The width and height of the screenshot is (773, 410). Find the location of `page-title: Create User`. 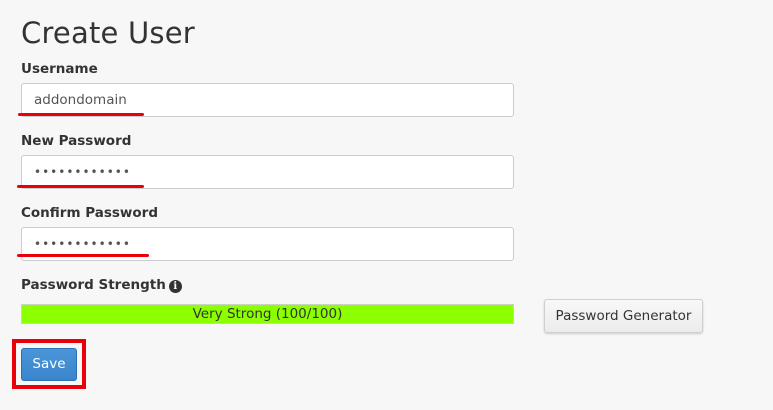

page-title: Create User is located at coordinates (108, 33).